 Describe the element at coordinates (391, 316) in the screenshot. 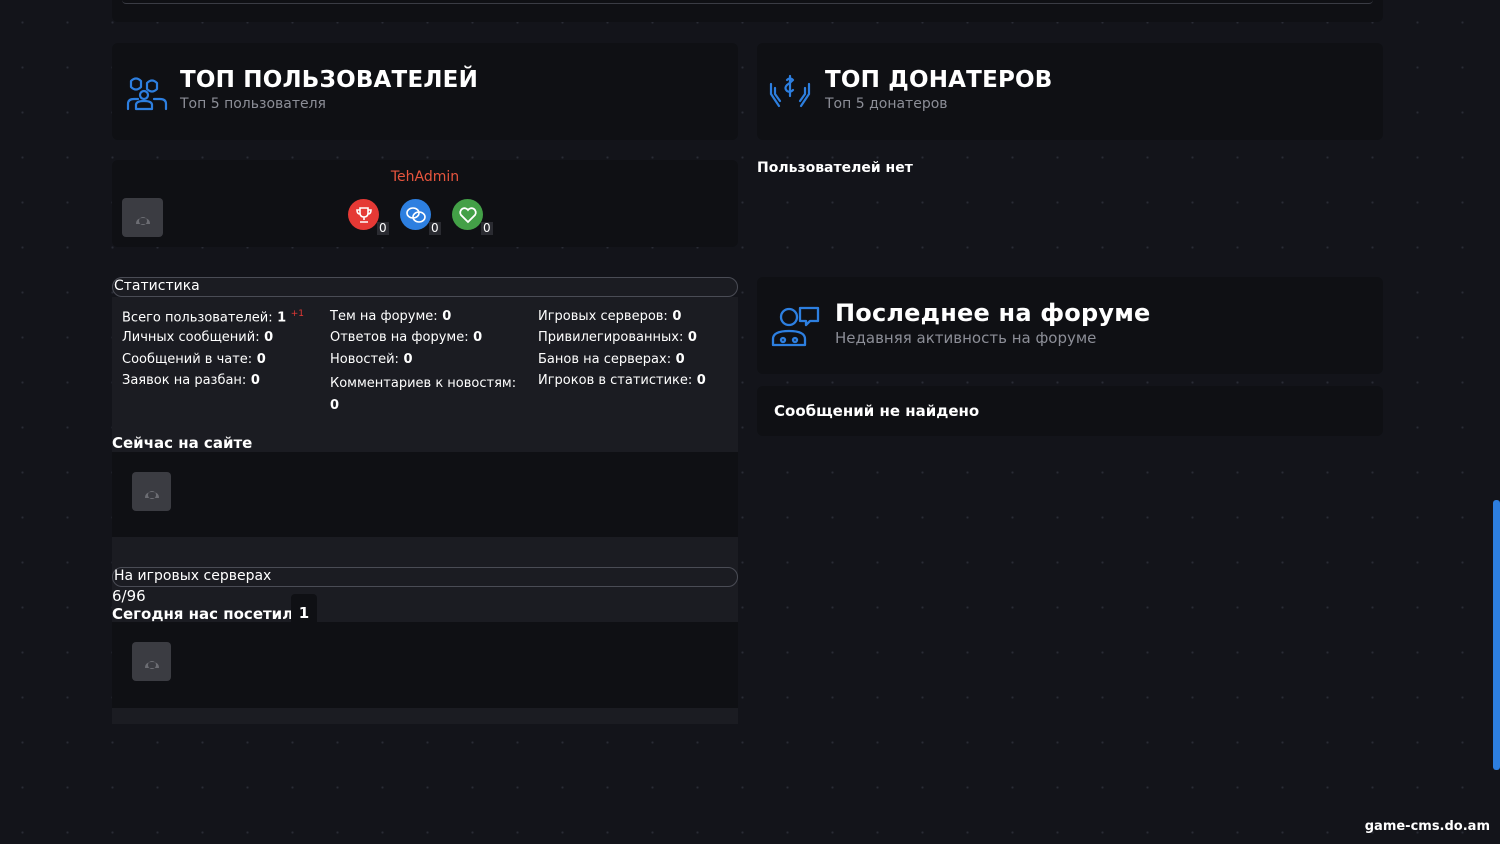

I see `stat-topics: Тем на форуме: 0` at that location.